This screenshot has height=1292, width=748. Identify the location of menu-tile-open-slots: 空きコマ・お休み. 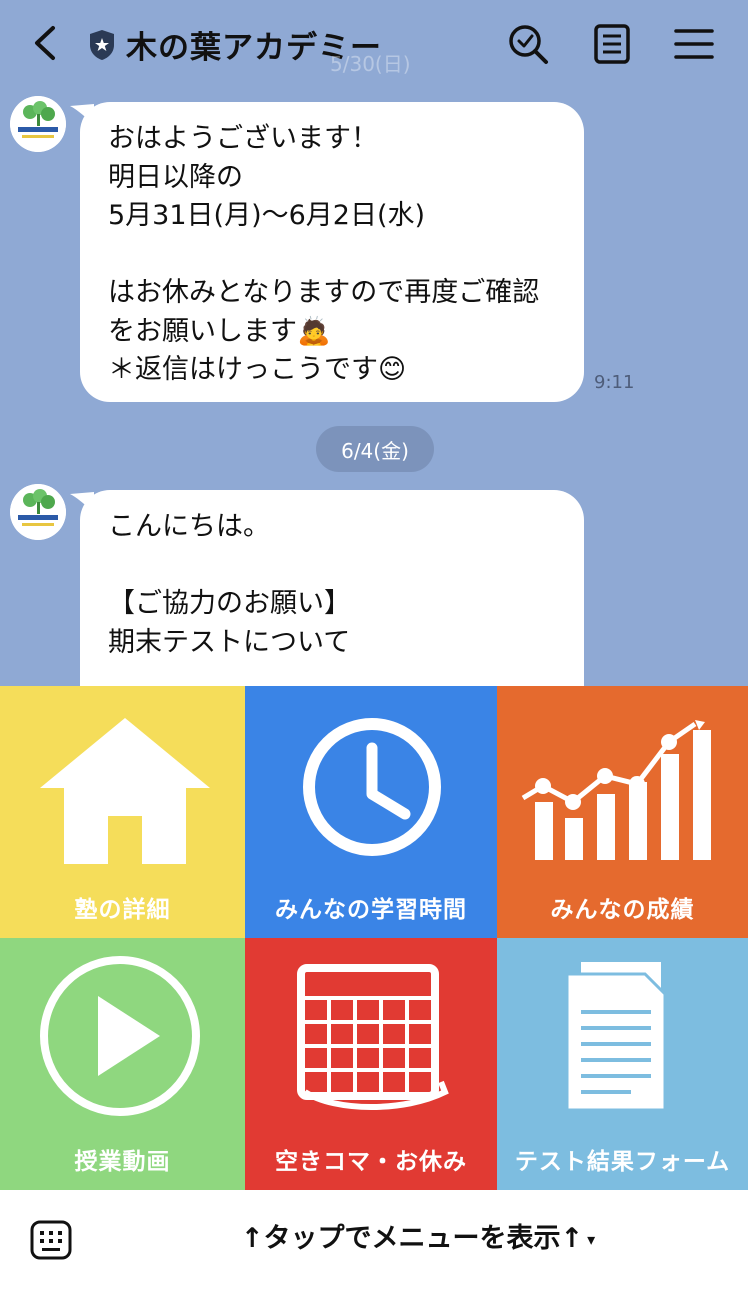
(371, 1064).